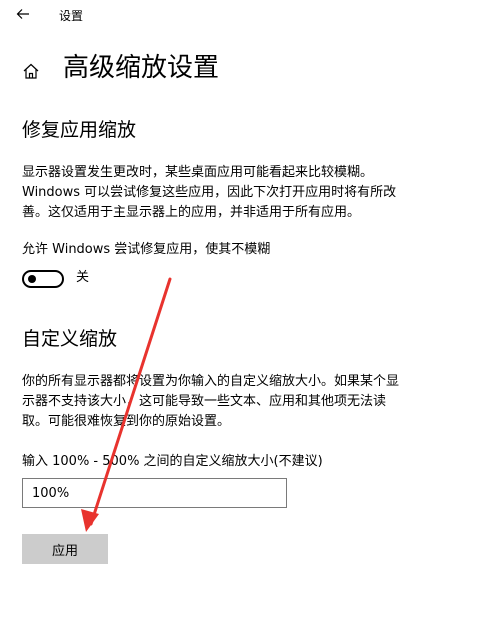 The image size is (500, 626). Describe the element at coordinates (172, 461) in the screenshot. I see `custom-scale-input-label: 输入 100% - 500% 之间的自定义缩放大小(不建议)` at that location.